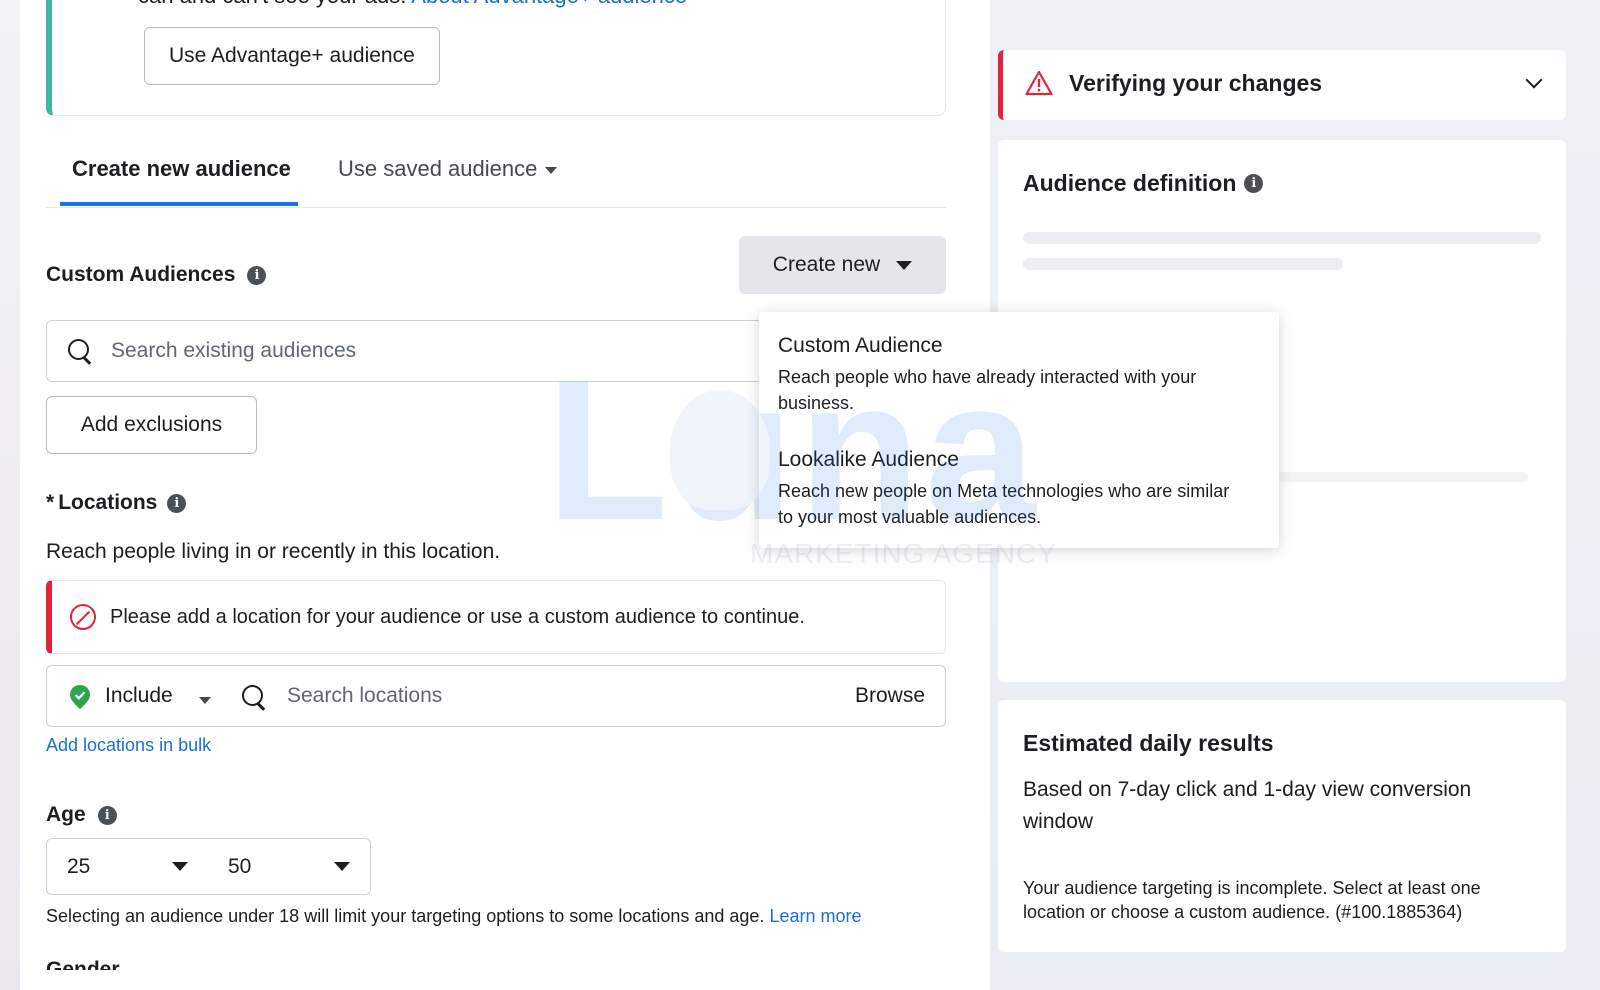 This screenshot has height=990, width=1600. I want to click on create-new-label: Create new, so click(826, 264).